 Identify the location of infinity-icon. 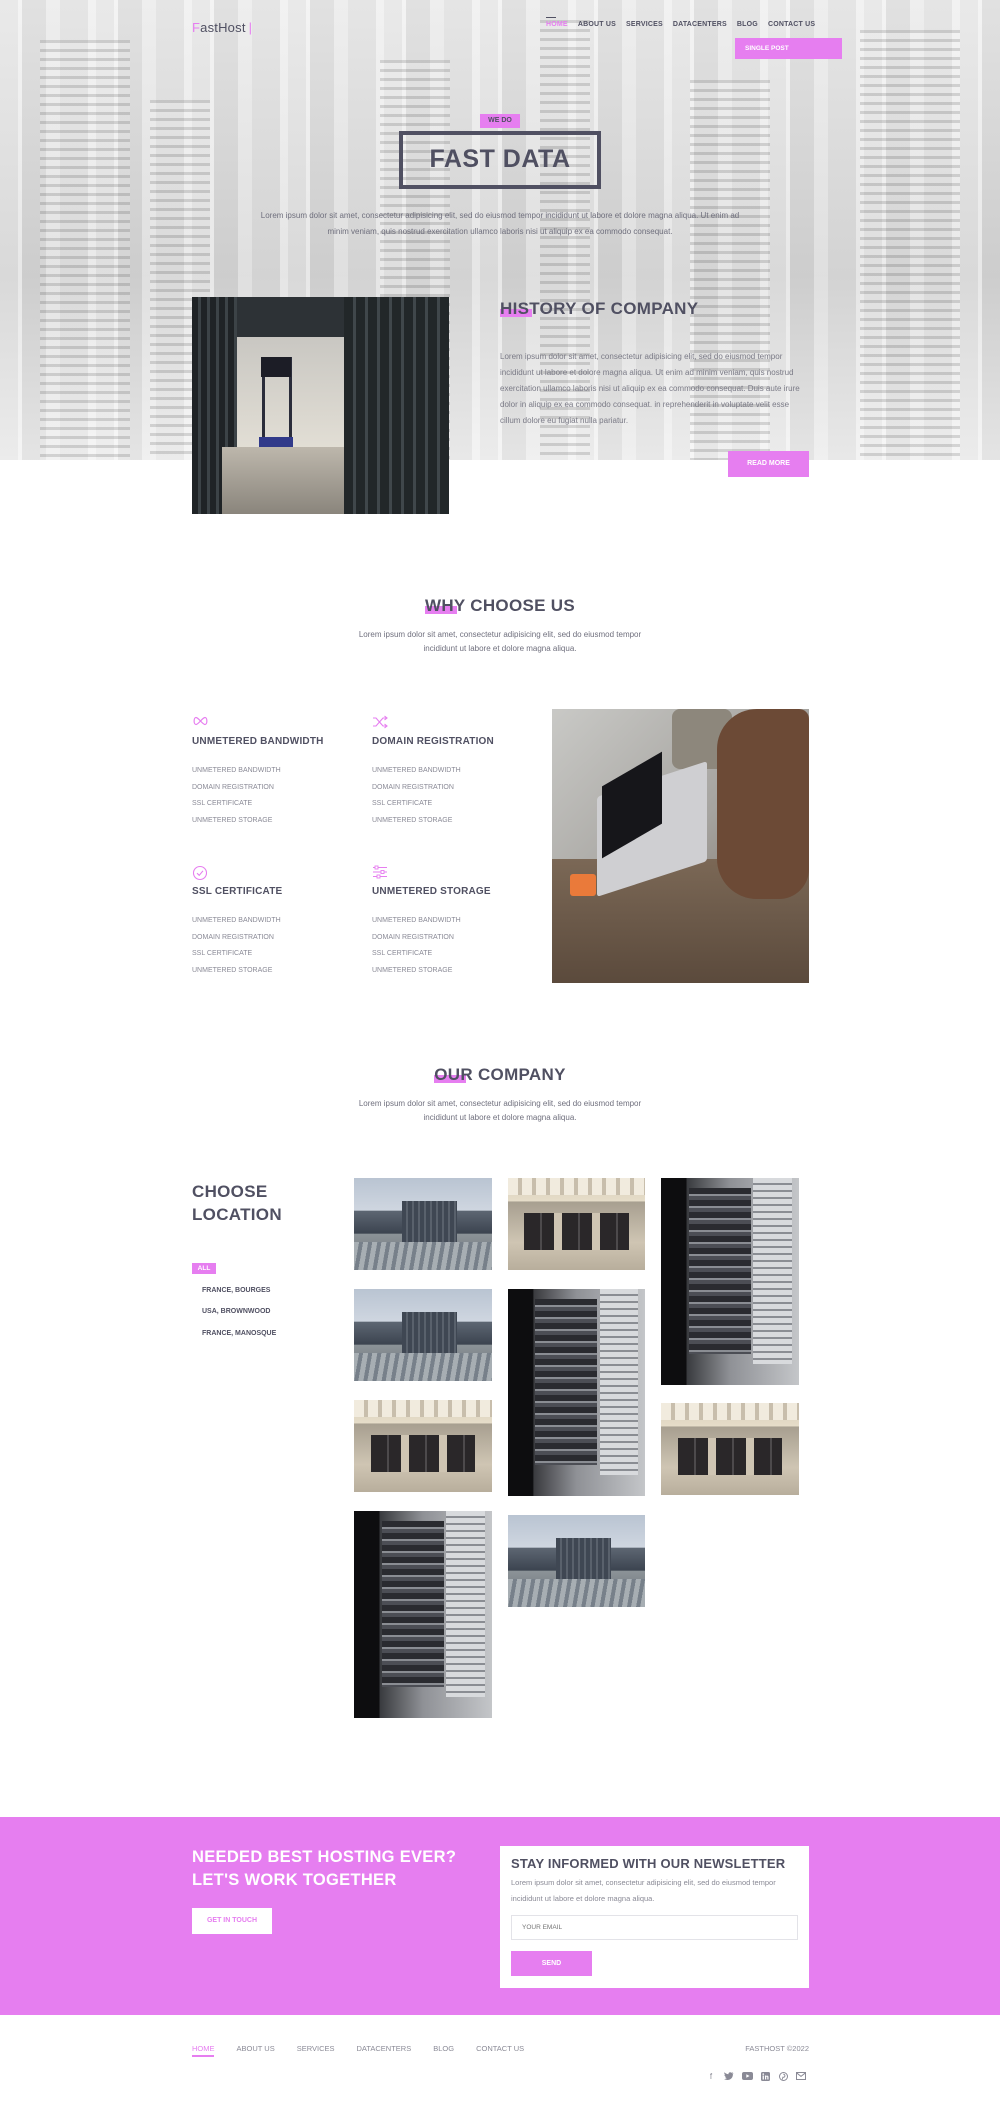
(200, 722).